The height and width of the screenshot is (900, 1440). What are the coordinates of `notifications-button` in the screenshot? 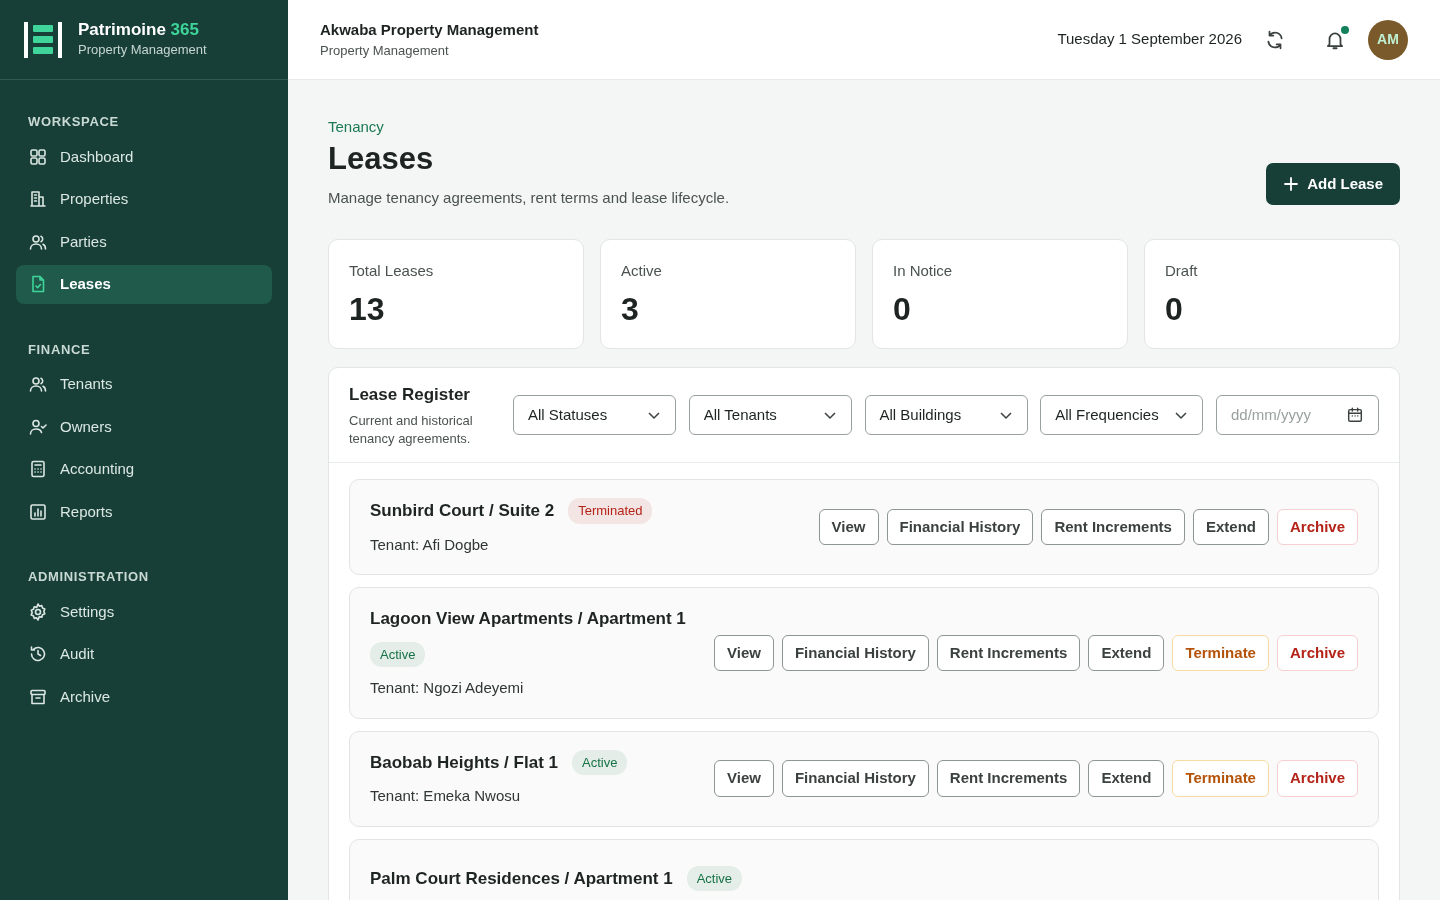 It's located at (1335, 39).